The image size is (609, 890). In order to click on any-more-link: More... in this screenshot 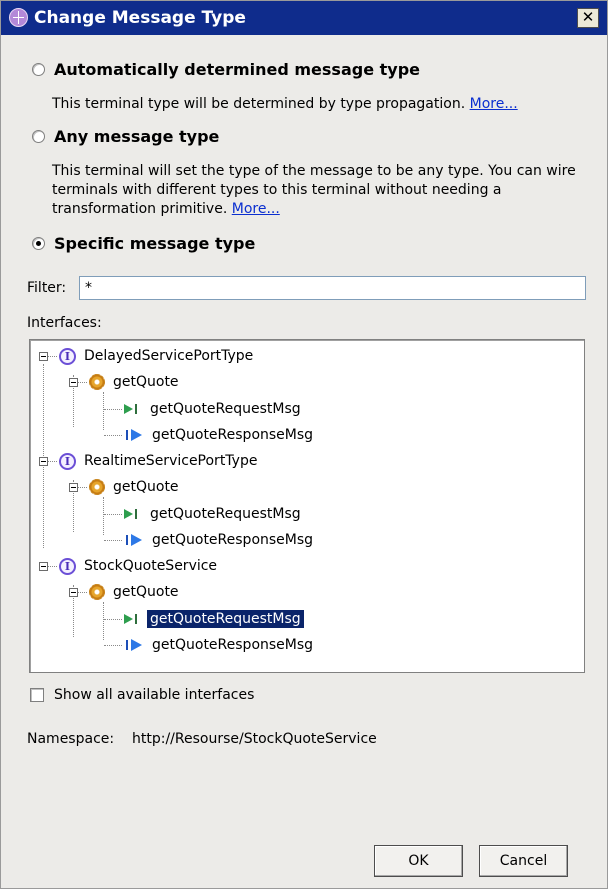, I will do `click(256, 209)`.